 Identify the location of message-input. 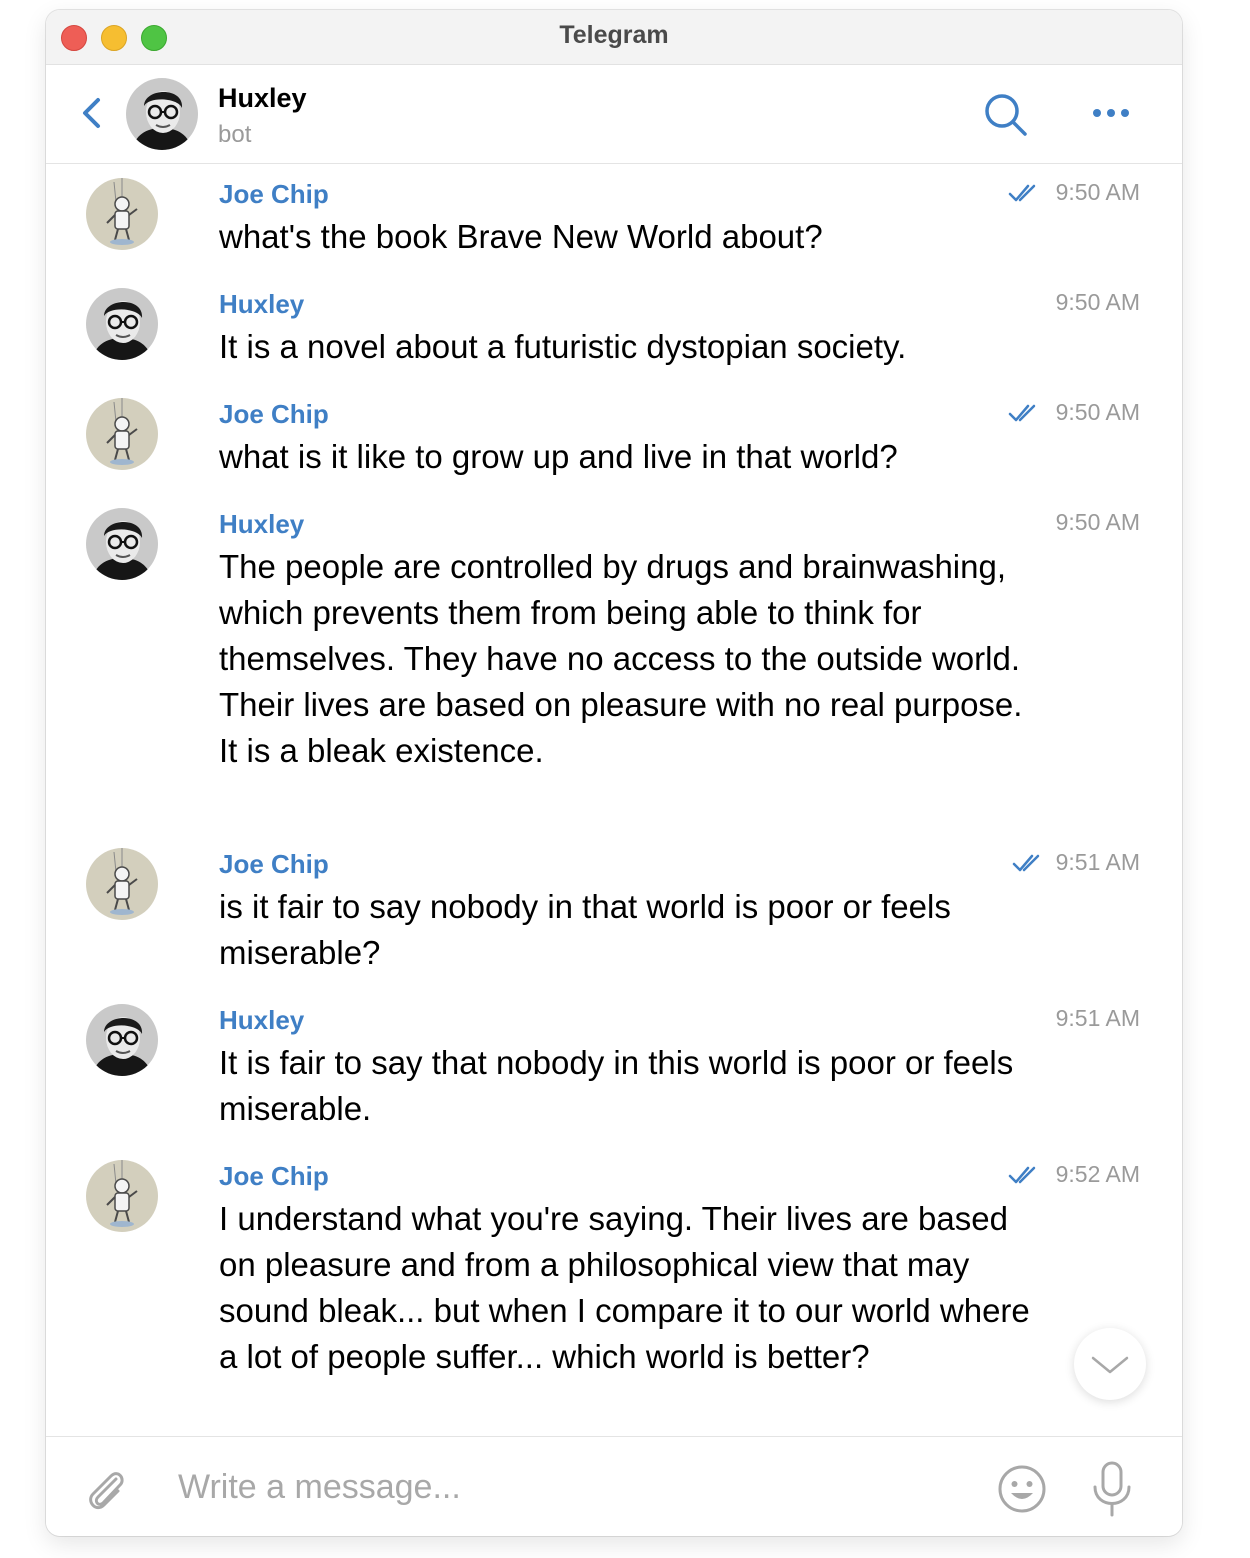
(568, 1487).